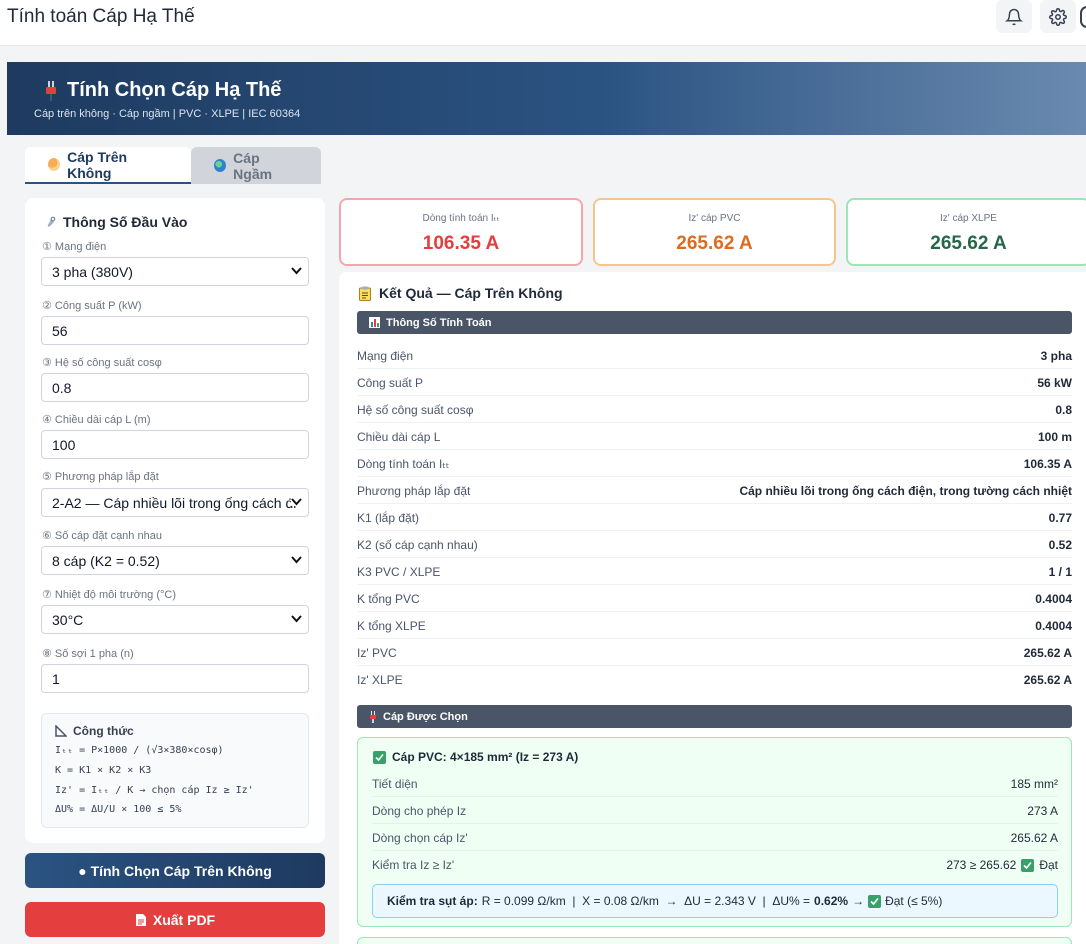 The width and height of the screenshot is (1086, 944). I want to click on result-row: K tổng XLPE 0.4004, so click(714, 625).